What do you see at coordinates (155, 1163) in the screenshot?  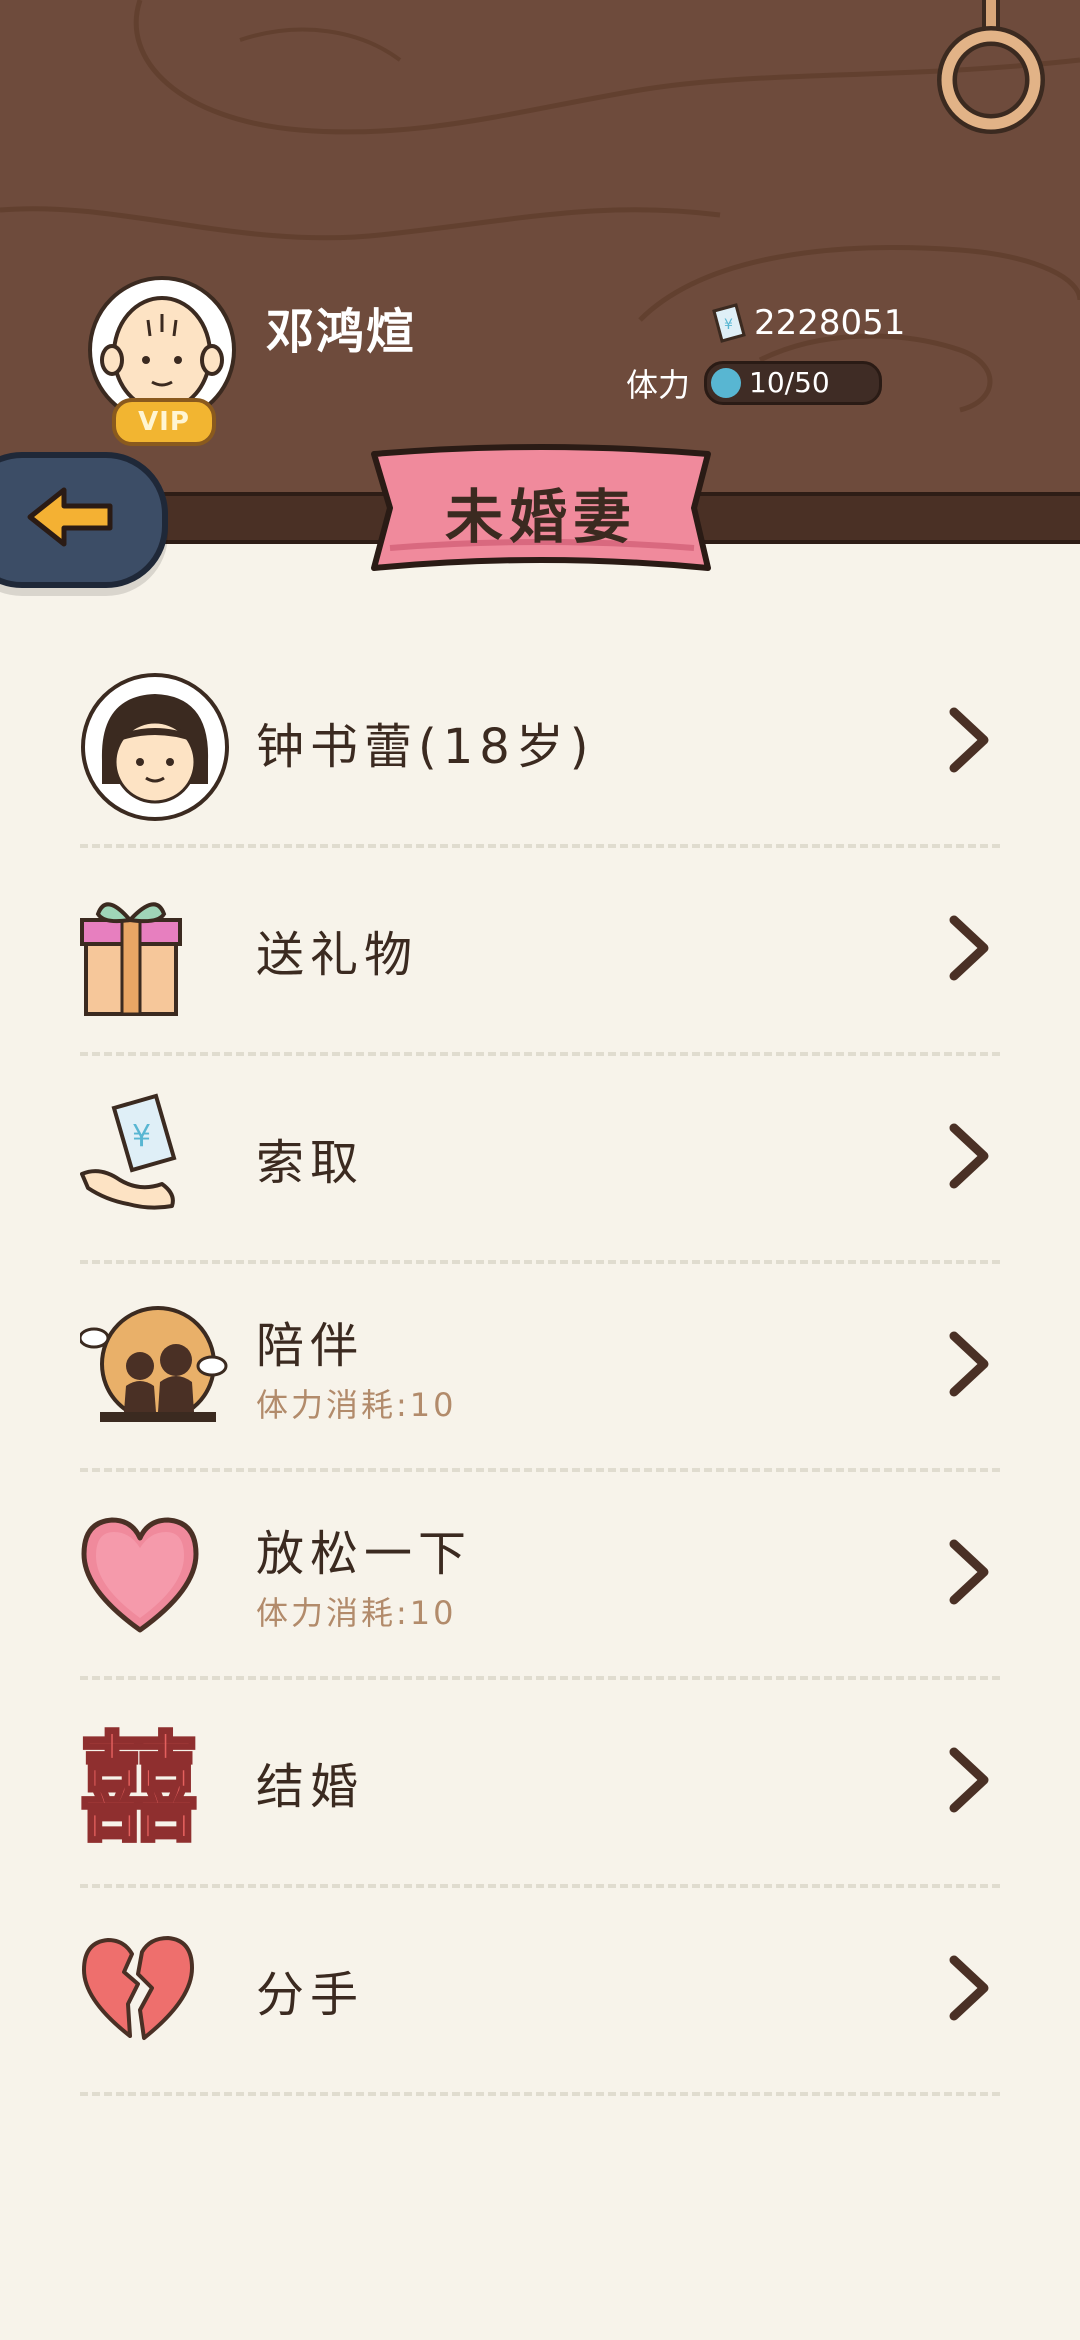 I see `money-hand-icon: ¥` at bounding box center [155, 1163].